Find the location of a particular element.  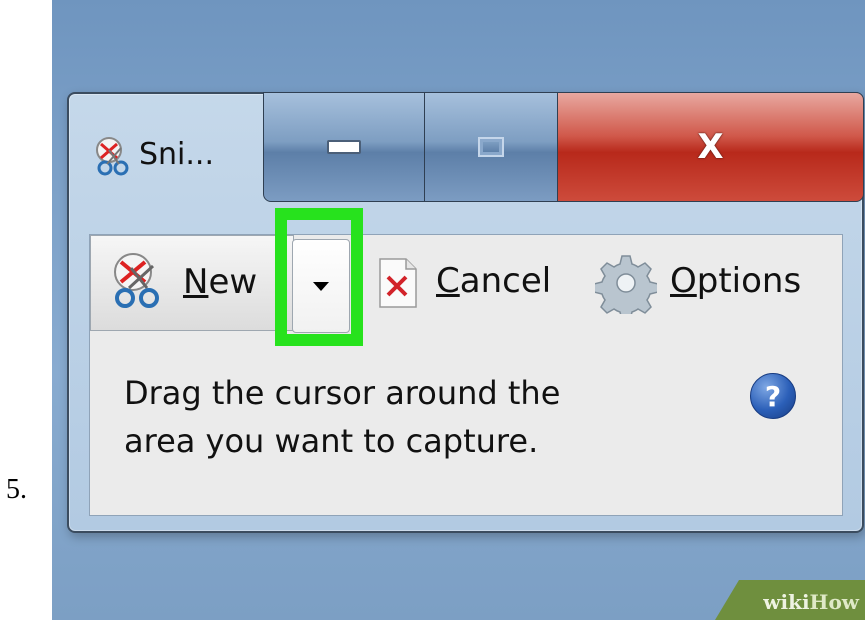

wikihow-watermark: wikiHow is located at coordinates (811, 602).